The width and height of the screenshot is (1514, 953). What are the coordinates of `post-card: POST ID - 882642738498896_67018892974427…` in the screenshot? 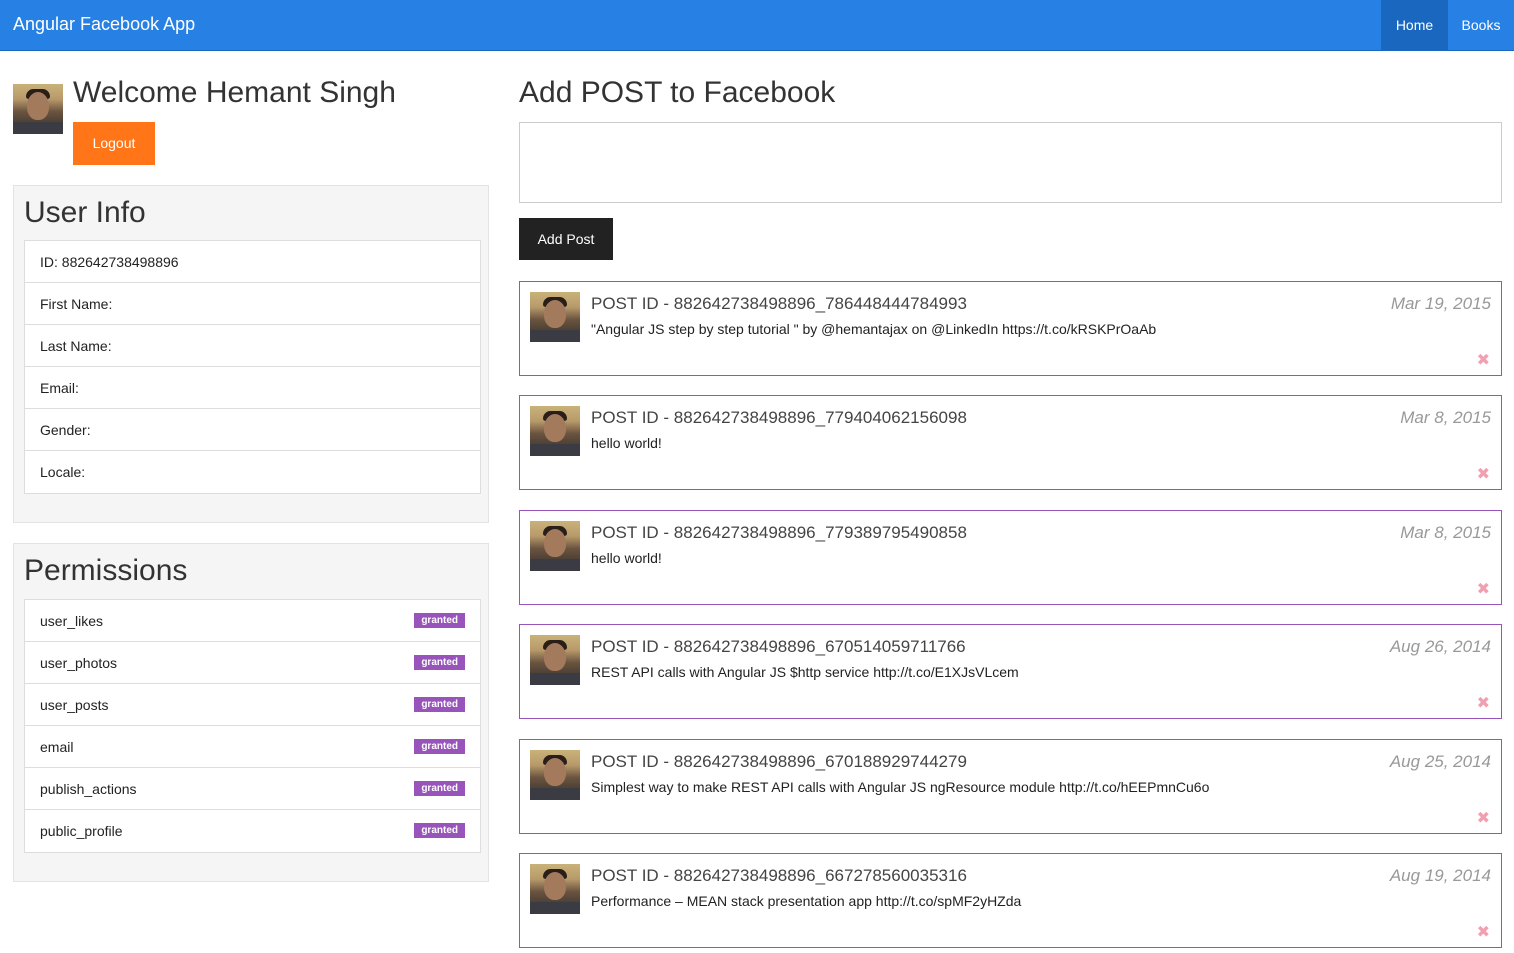 It's located at (1010, 786).